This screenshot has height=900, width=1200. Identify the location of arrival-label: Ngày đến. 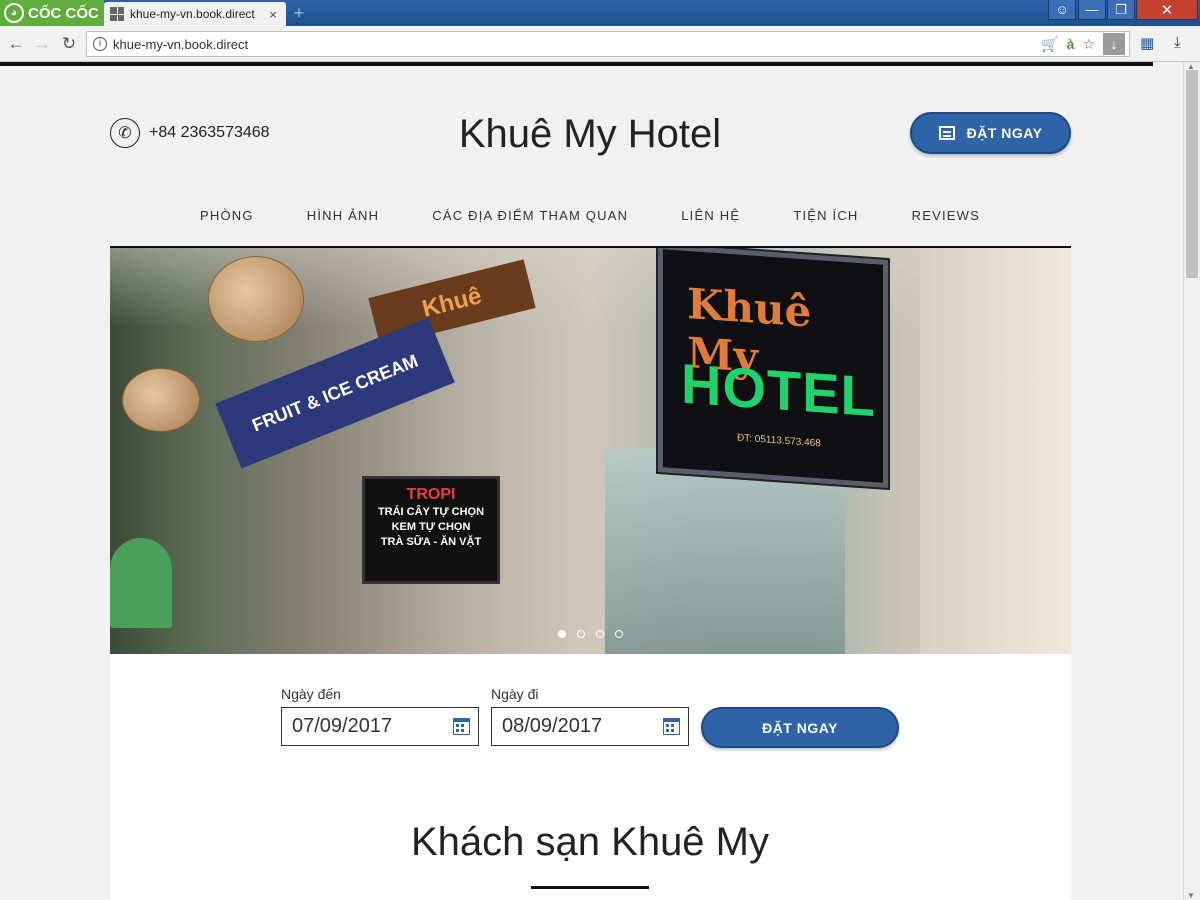
(311, 694).